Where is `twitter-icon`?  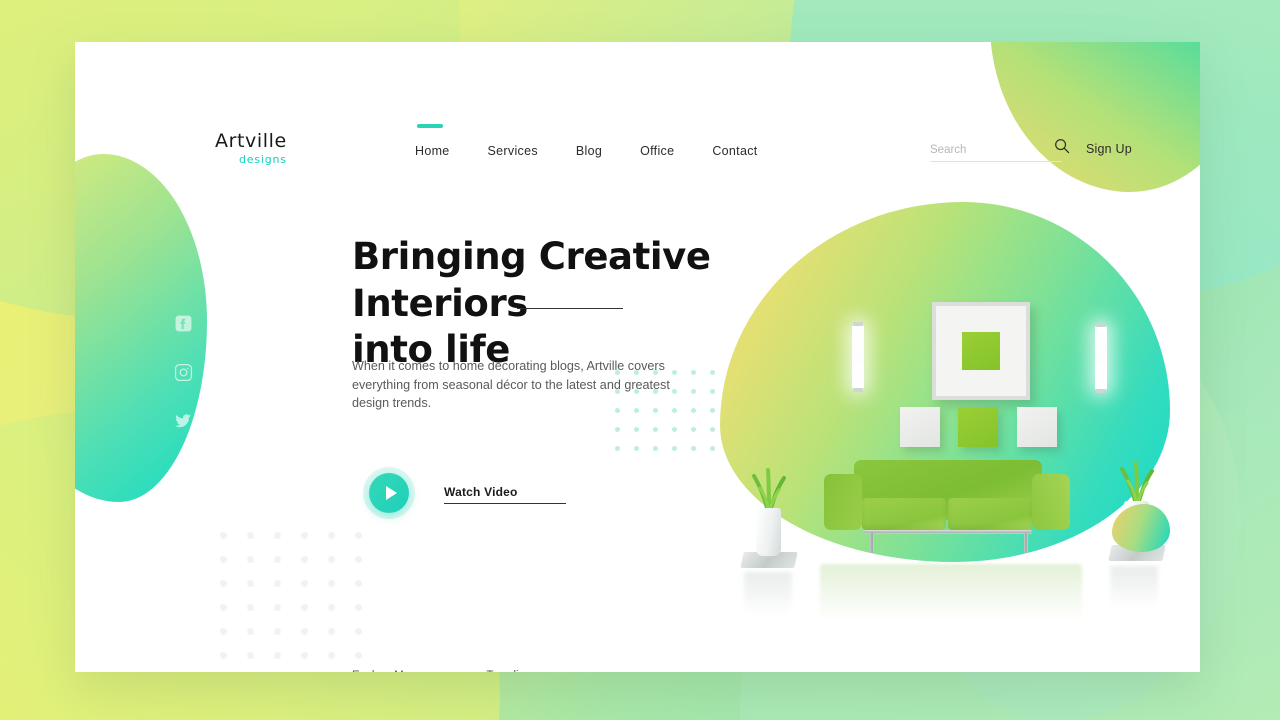
twitter-icon is located at coordinates (183, 421).